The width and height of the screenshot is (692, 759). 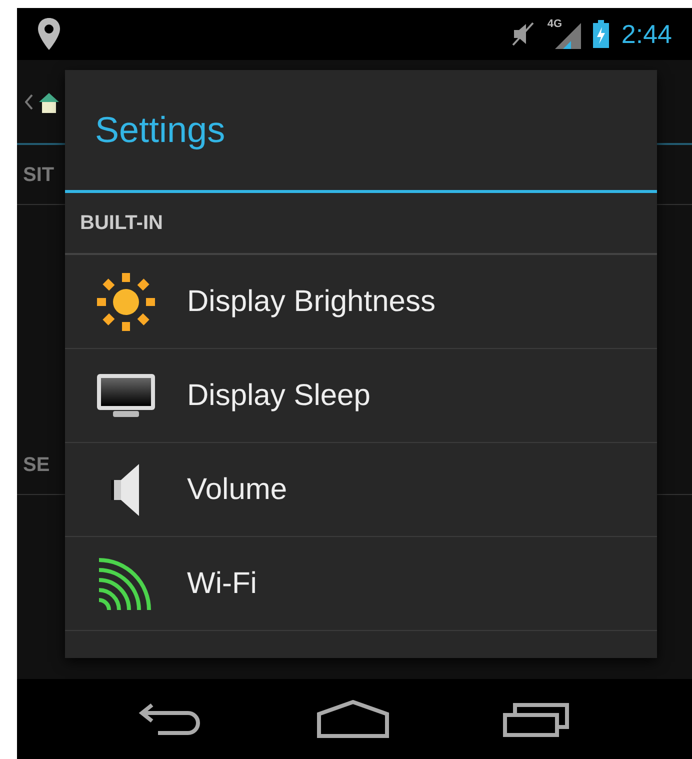 What do you see at coordinates (49, 34) in the screenshot?
I see `location-pin-icon` at bounding box center [49, 34].